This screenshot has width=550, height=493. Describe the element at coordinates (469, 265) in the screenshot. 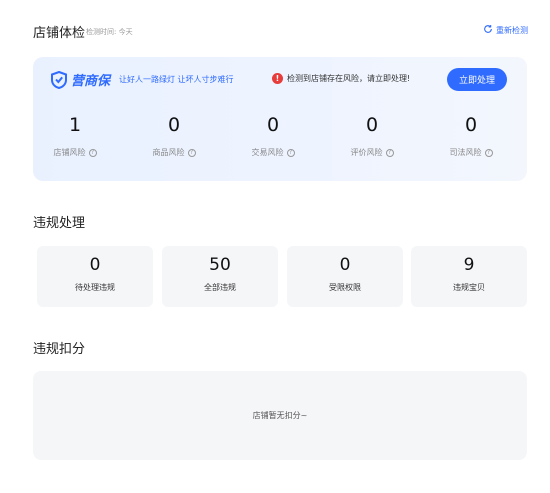

I see `stat-value: 9` at that location.